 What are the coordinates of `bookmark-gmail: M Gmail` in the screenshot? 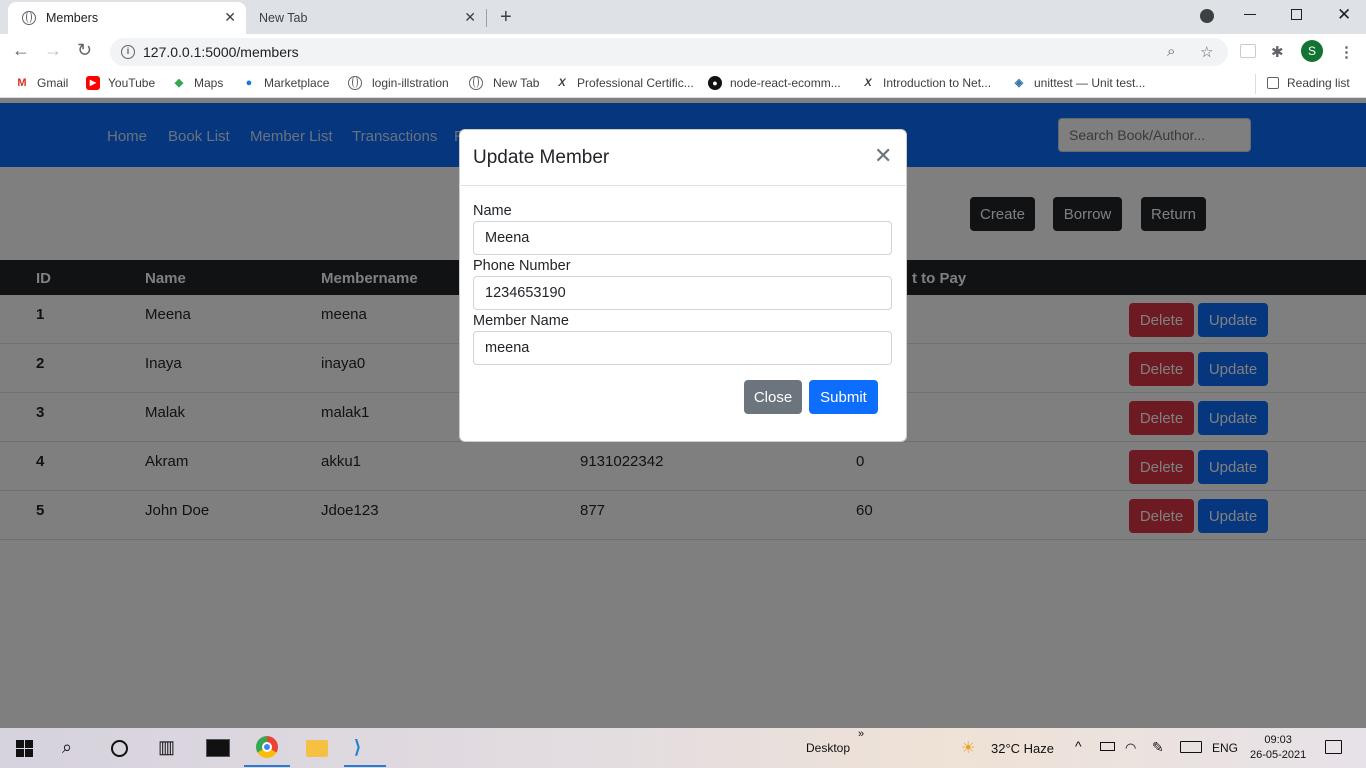 It's located at (41, 83).